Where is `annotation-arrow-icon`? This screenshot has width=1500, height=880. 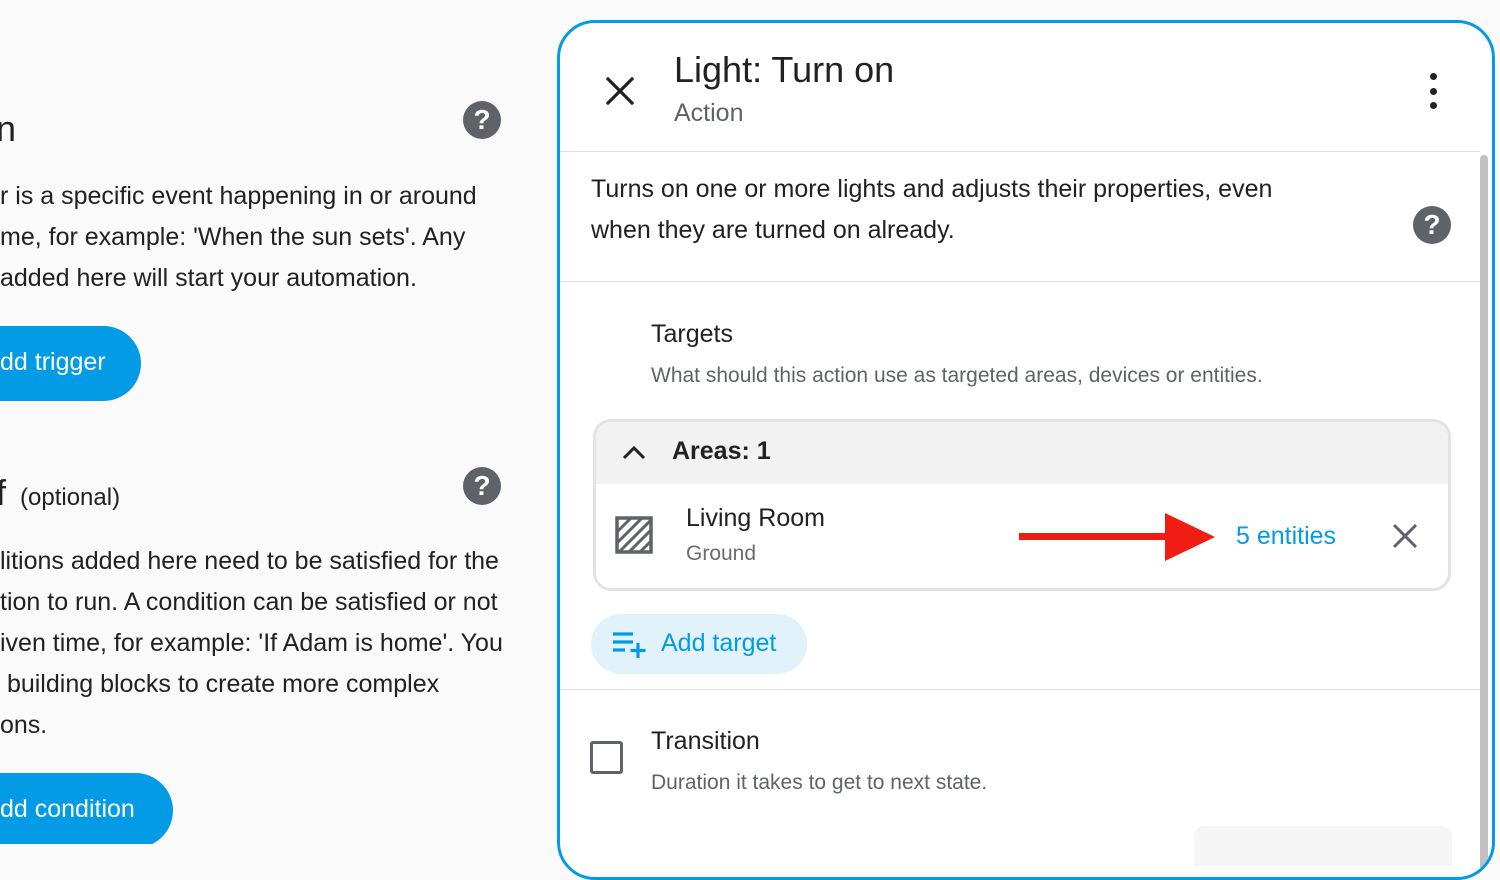 annotation-arrow-icon is located at coordinates (1117, 537).